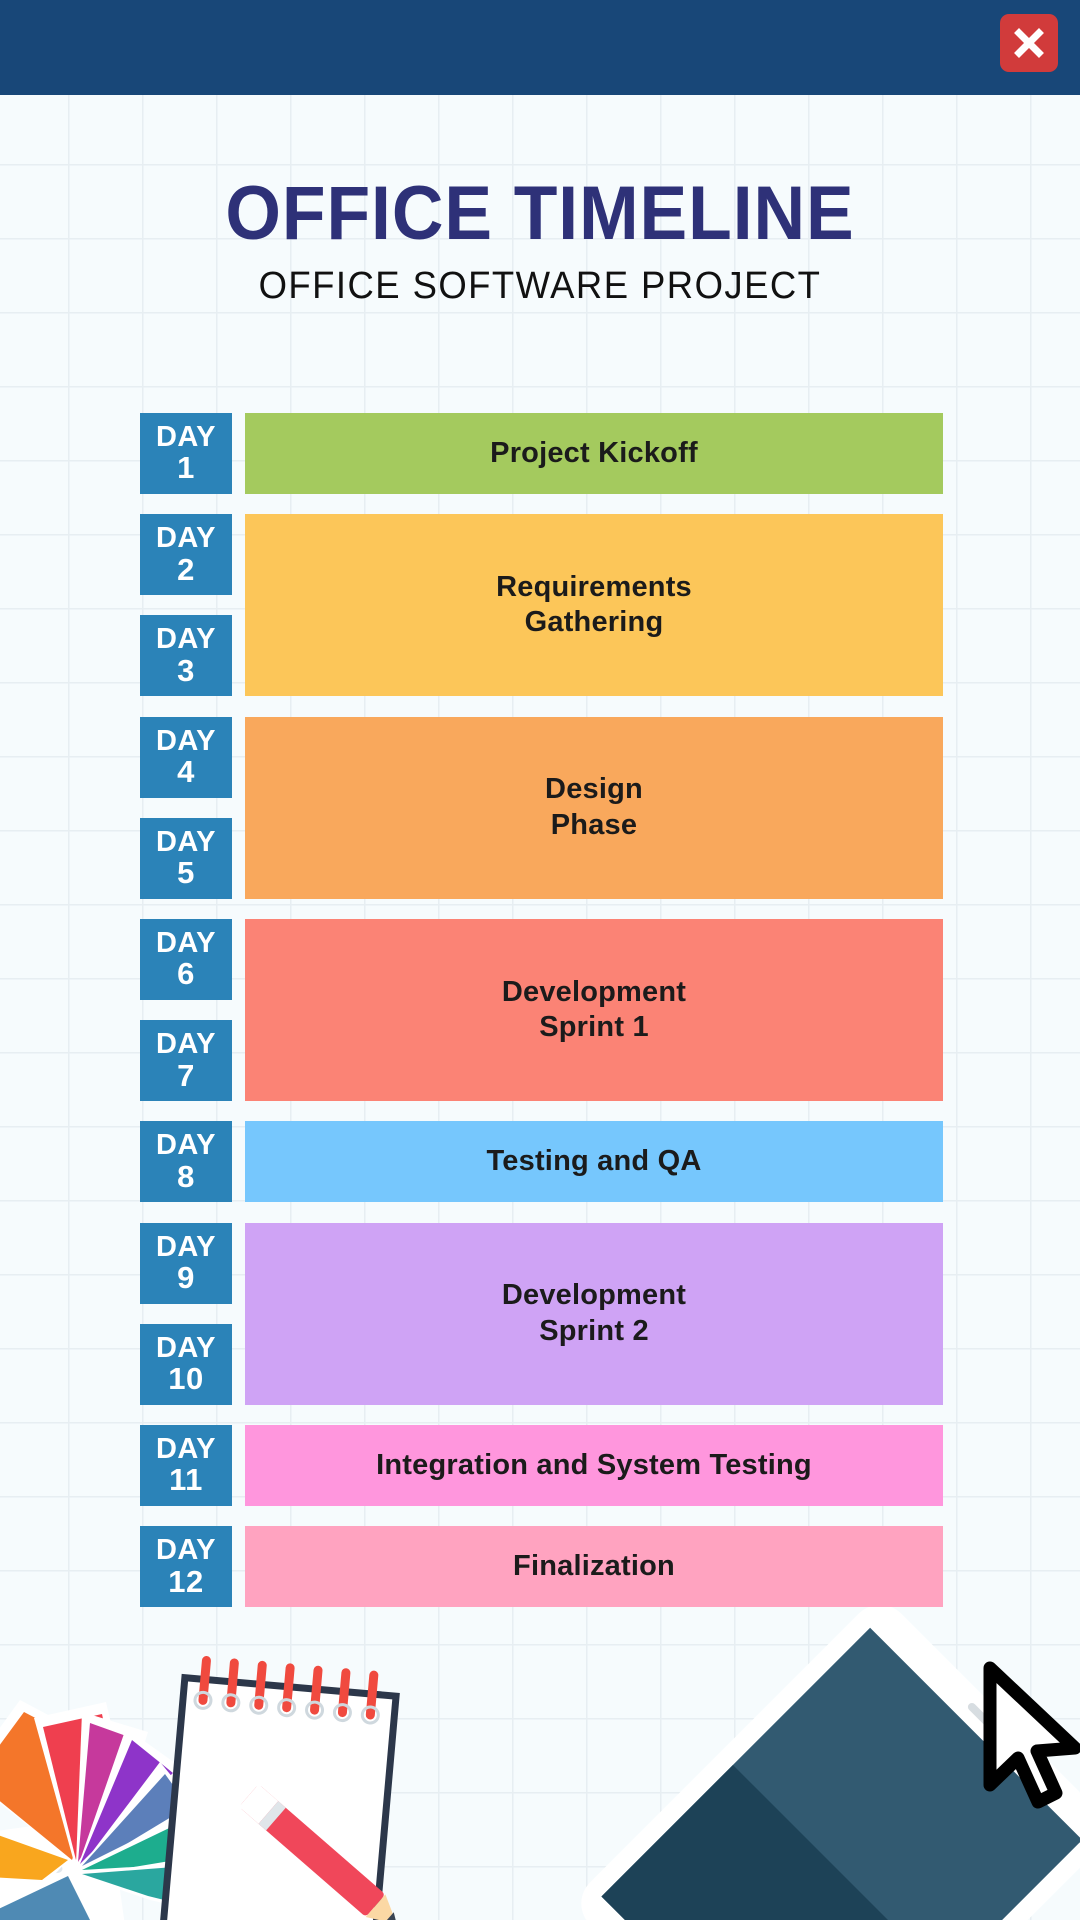 The height and width of the screenshot is (1920, 1080). Describe the element at coordinates (186, 1075) in the screenshot. I see `day-chip-number: 7` at that location.